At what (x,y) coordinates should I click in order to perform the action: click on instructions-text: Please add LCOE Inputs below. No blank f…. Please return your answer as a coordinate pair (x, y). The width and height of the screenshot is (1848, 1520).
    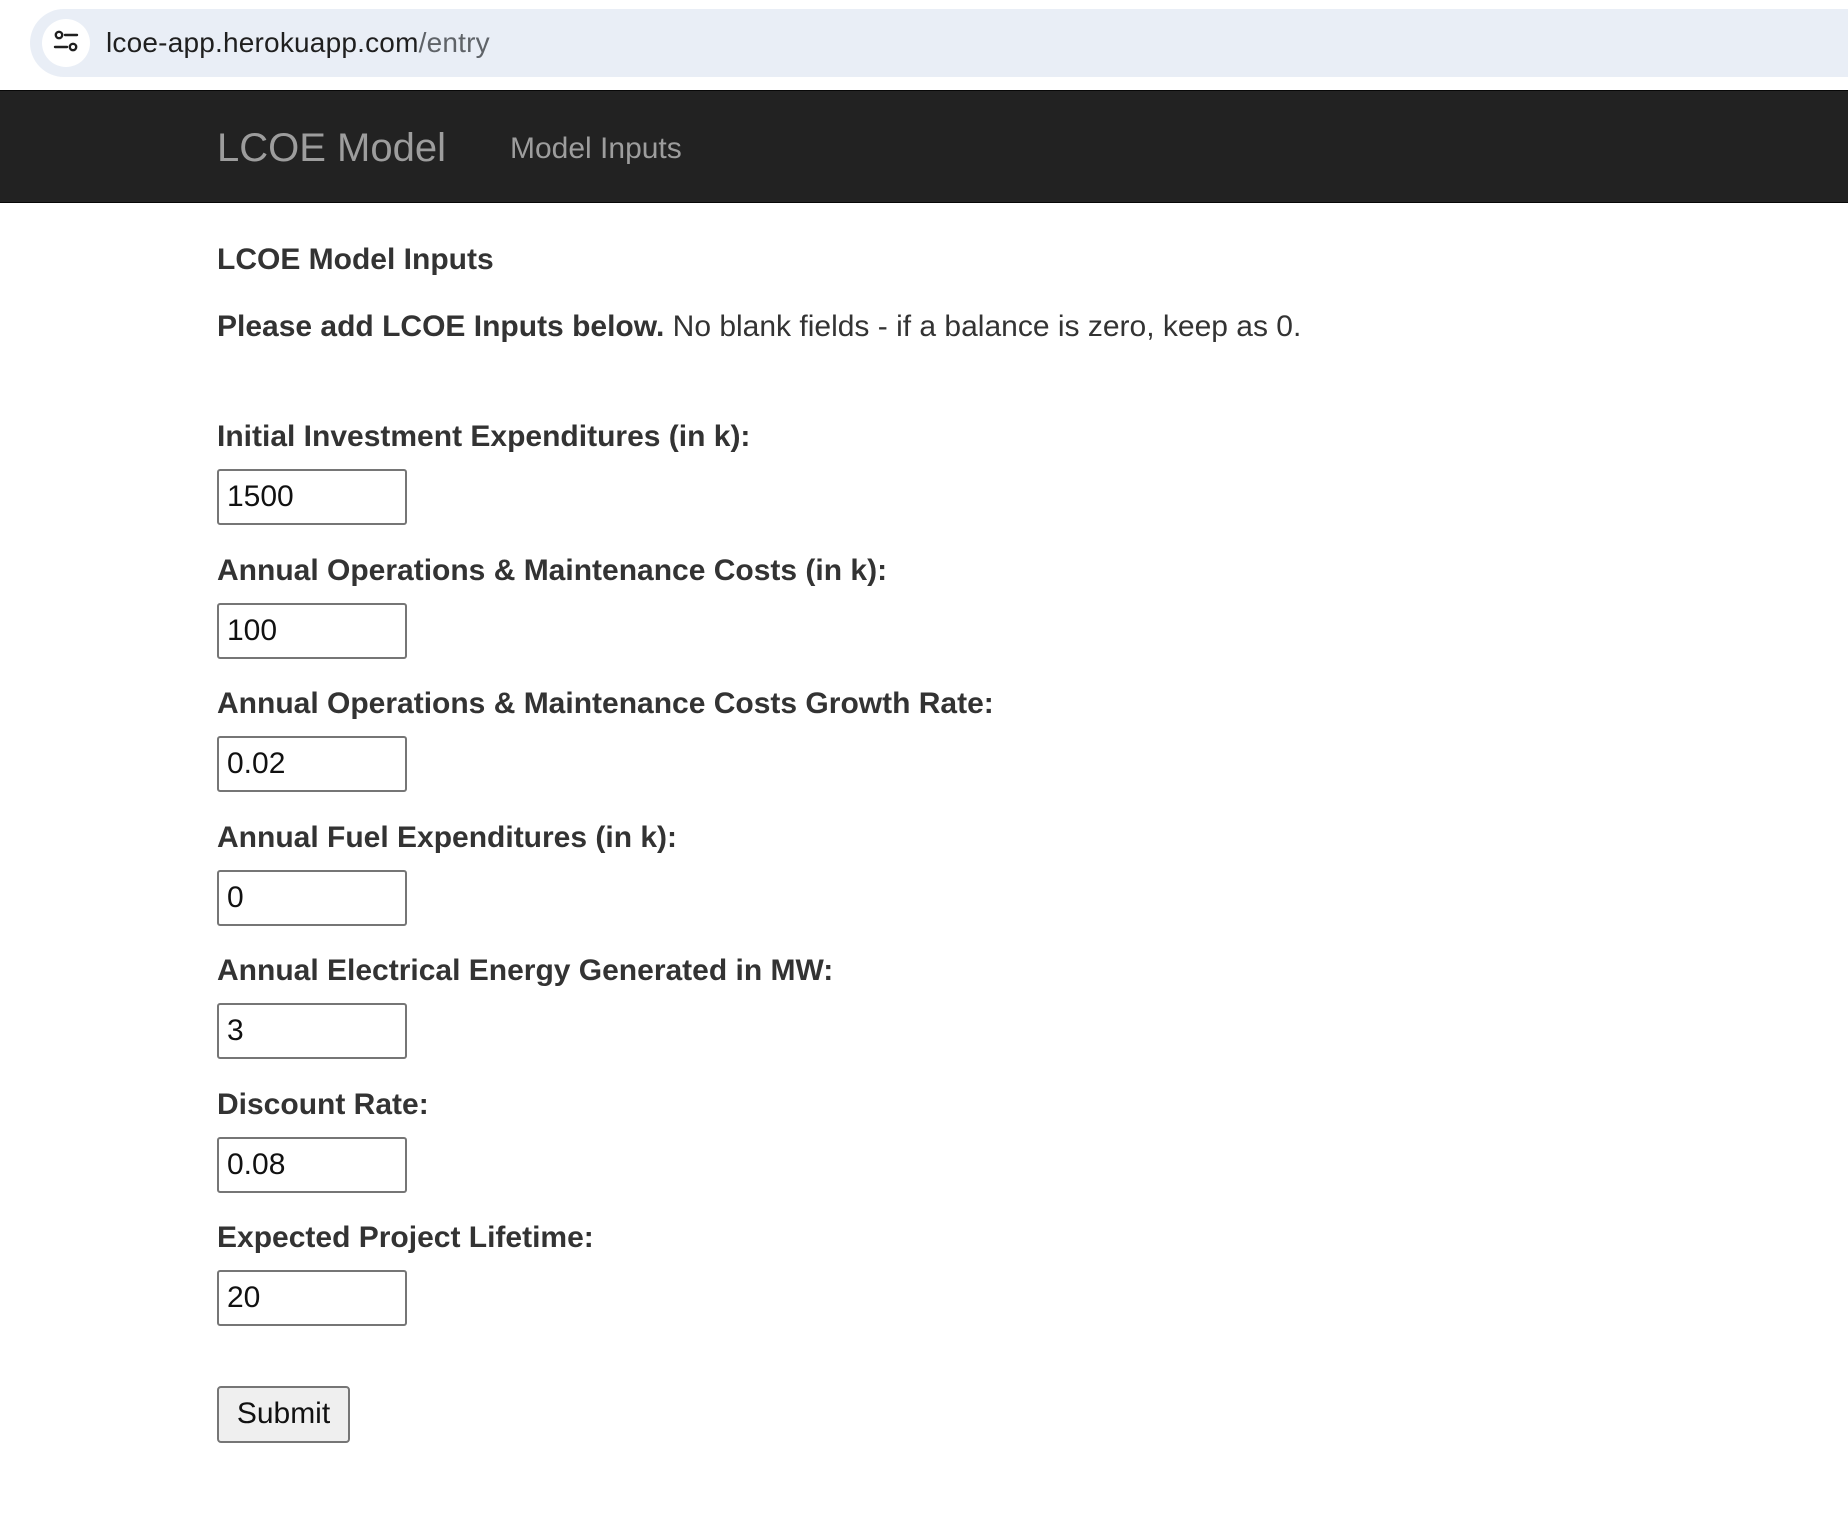
    Looking at the image, I should click on (967, 327).